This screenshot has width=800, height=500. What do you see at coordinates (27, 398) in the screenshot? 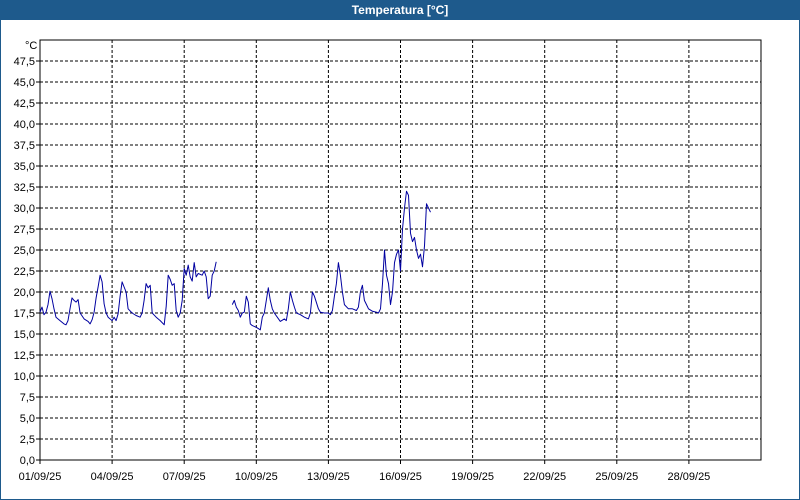
I see `y-tick-label: 7,5` at bounding box center [27, 398].